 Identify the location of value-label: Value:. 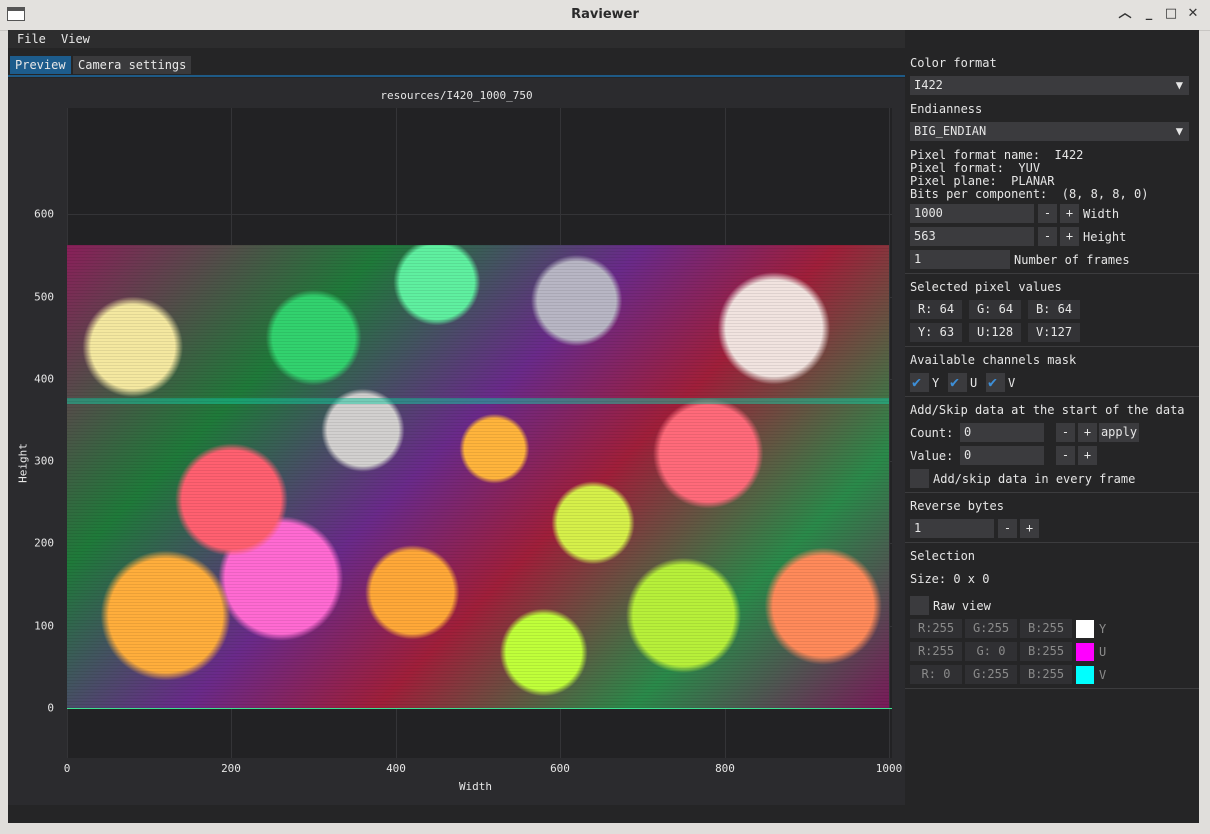
(932, 456).